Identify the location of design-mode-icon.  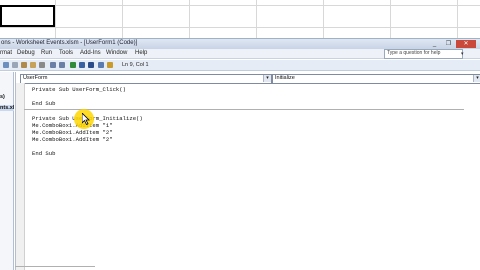
(101, 65).